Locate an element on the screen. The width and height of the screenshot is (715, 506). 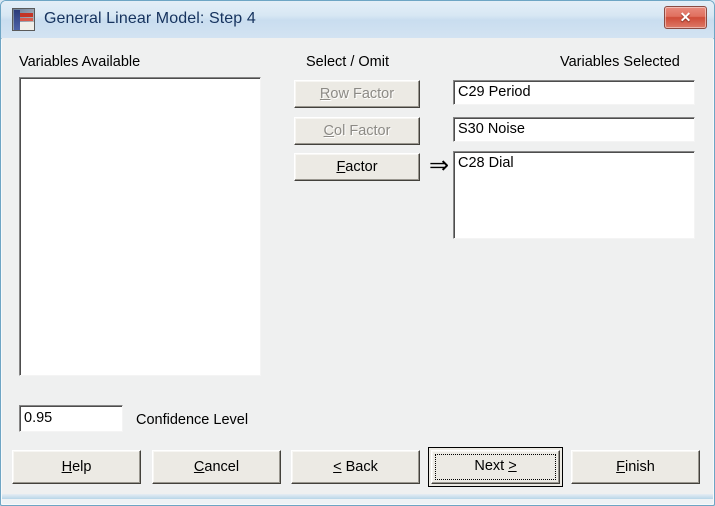
help-button: Help is located at coordinates (76, 467).